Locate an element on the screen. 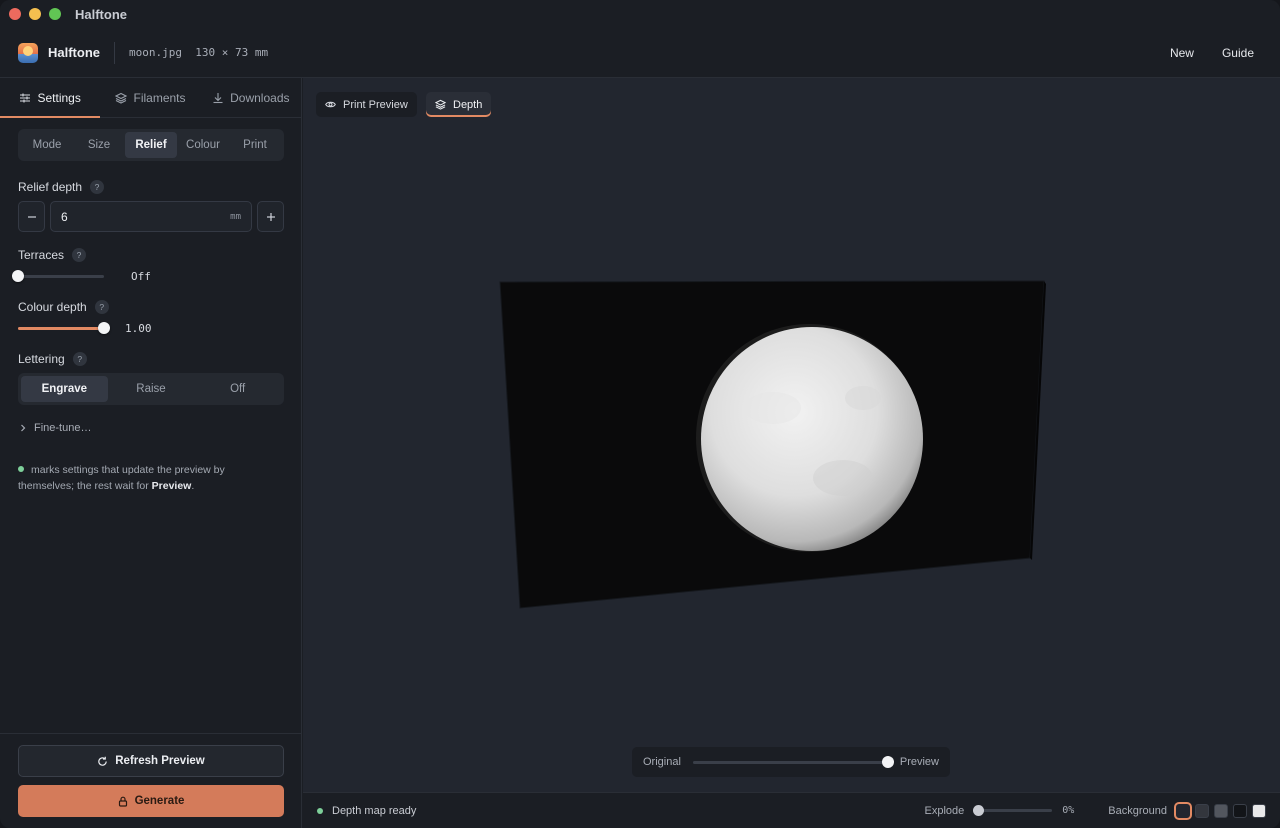 Image resolution: width=1280 pixels, height=828 pixels. download-icon is located at coordinates (218, 97).